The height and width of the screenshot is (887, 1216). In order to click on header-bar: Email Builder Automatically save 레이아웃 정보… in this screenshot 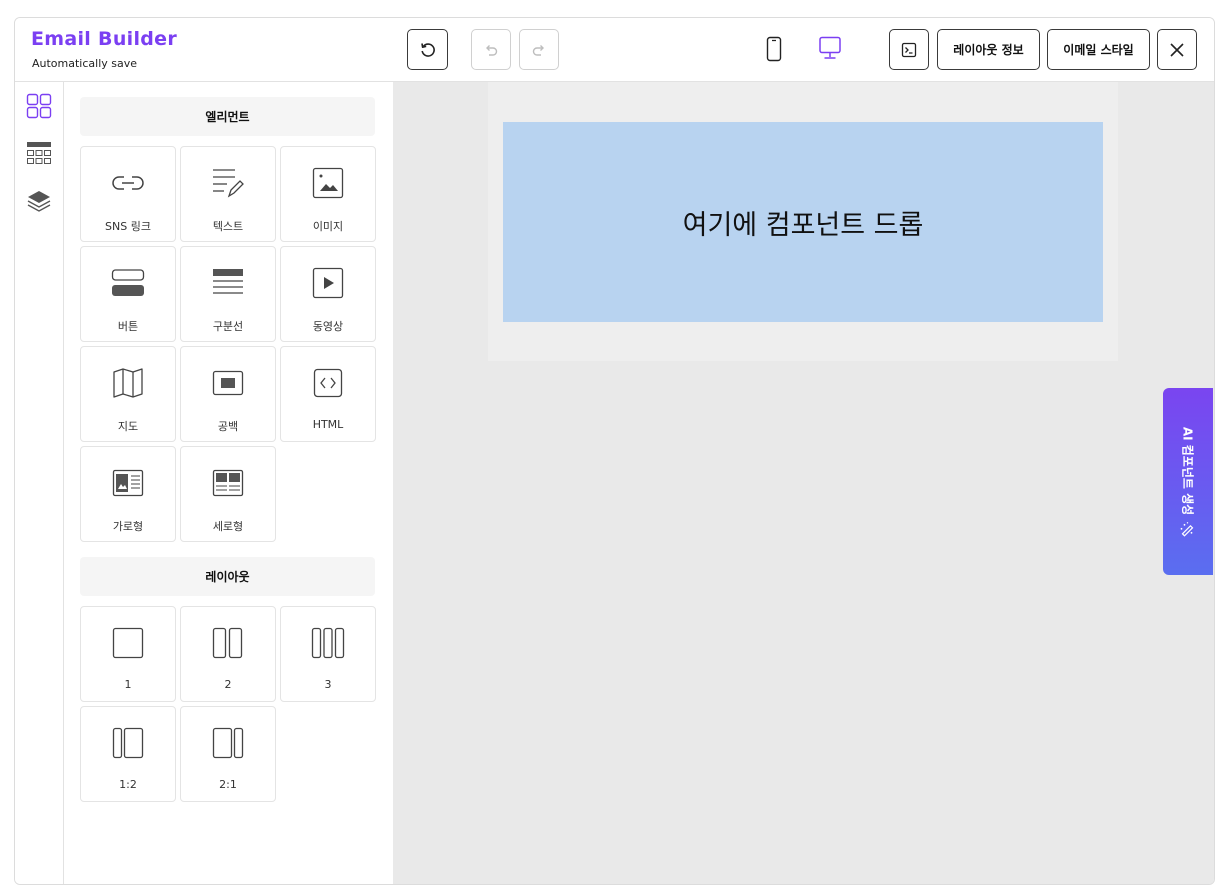, I will do `click(614, 50)`.